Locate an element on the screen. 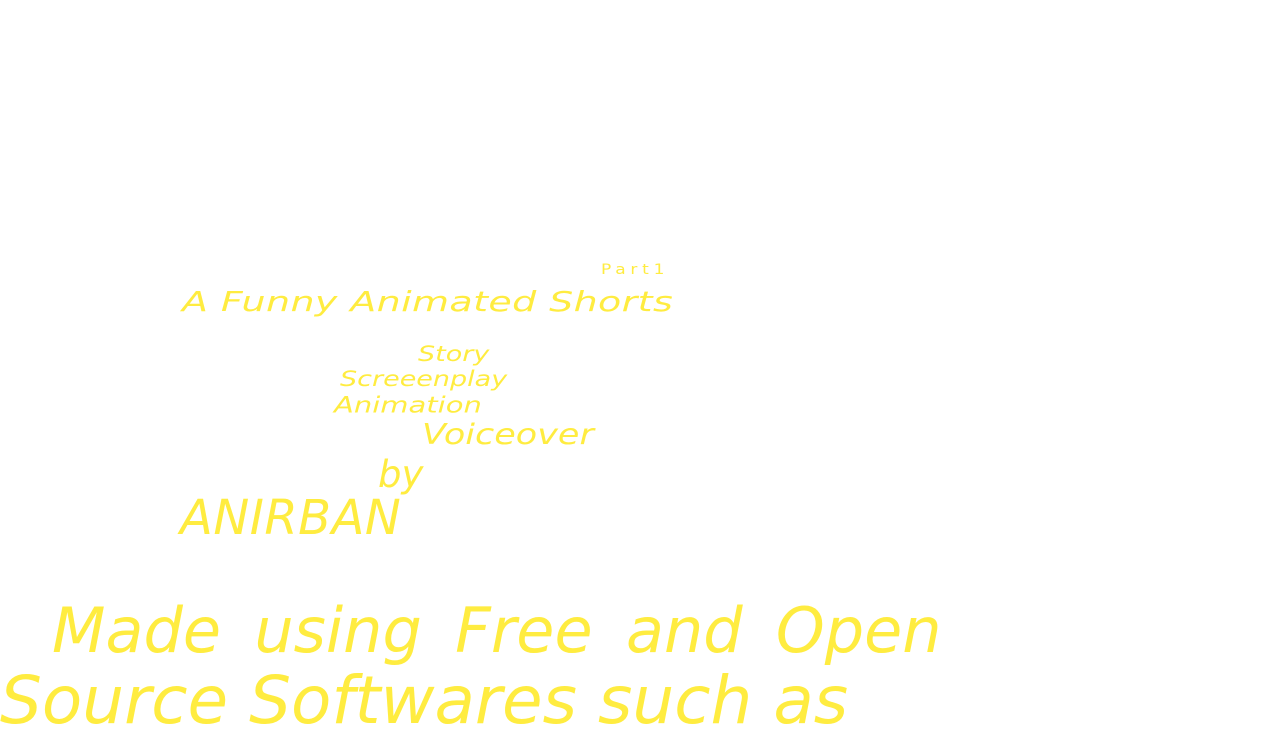  by-label: by is located at coordinates (401, 474).